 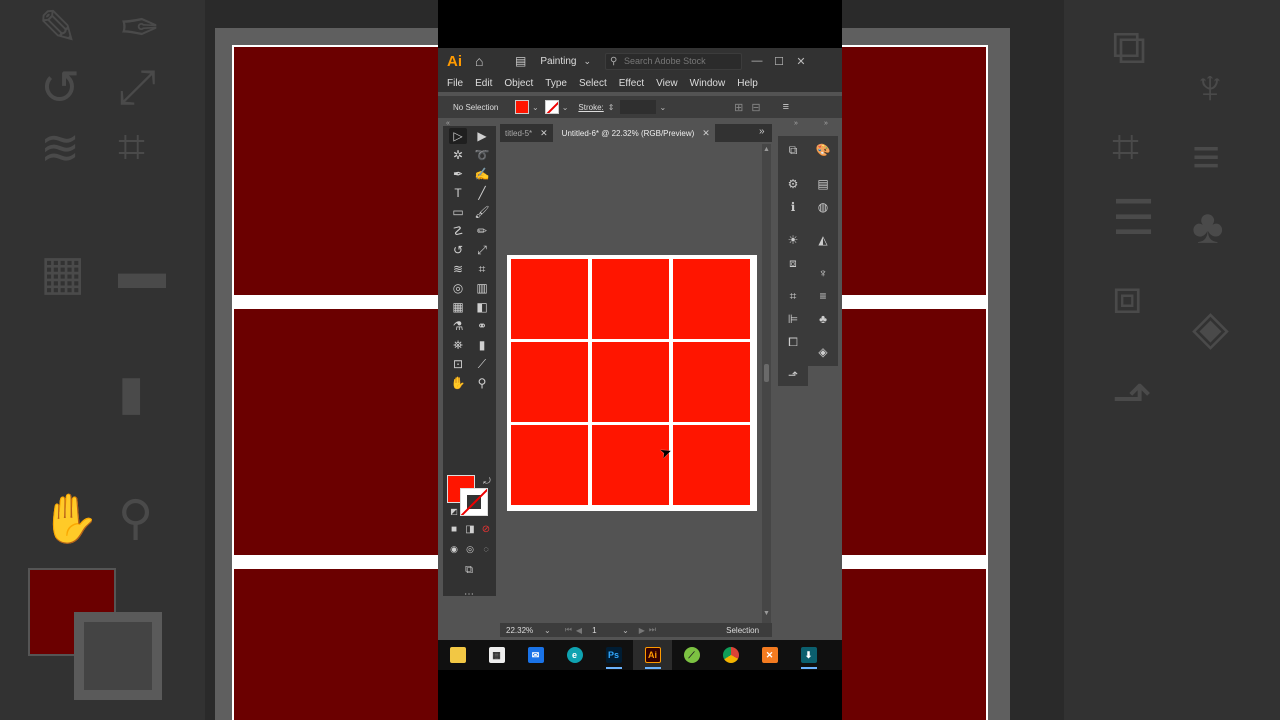 I want to click on pathfinder-panel-icon: ⧠, so click(x=793, y=342).